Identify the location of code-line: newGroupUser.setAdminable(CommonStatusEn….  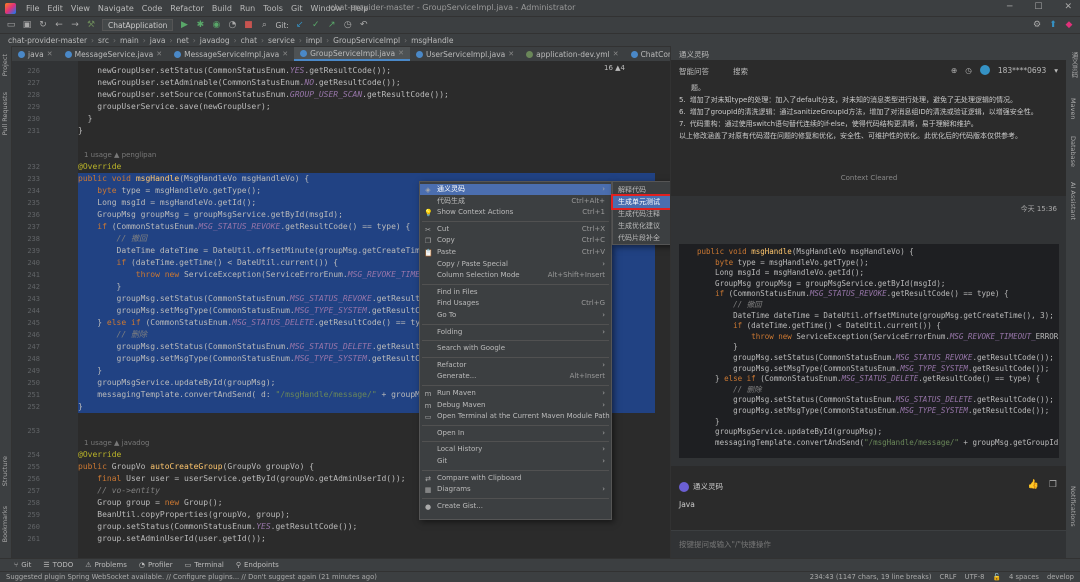
(369, 83).